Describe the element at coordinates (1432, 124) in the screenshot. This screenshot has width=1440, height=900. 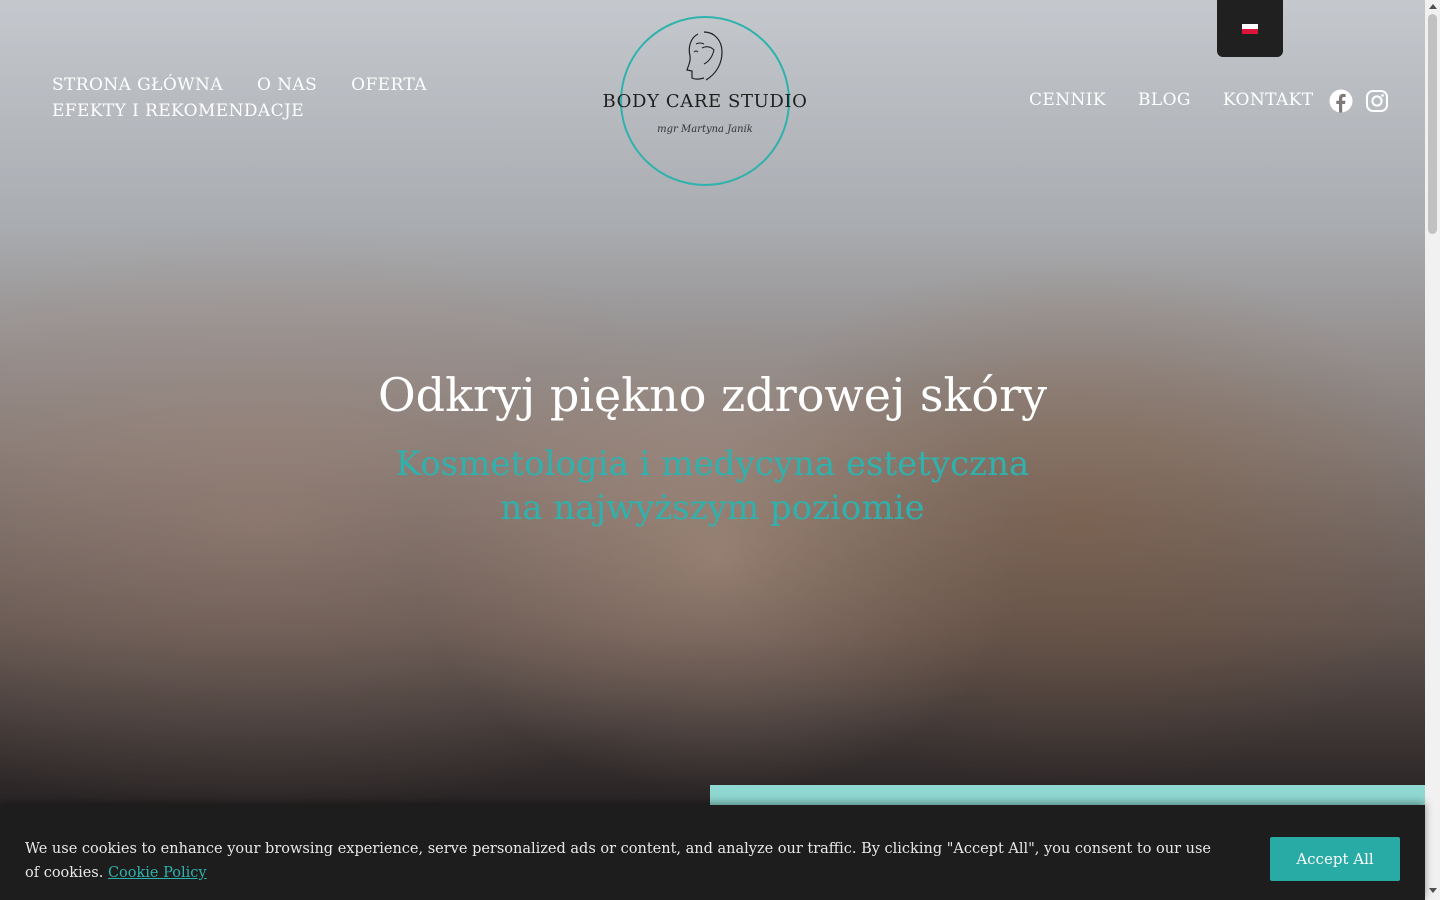
I see `scrollbar-thumb` at that location.